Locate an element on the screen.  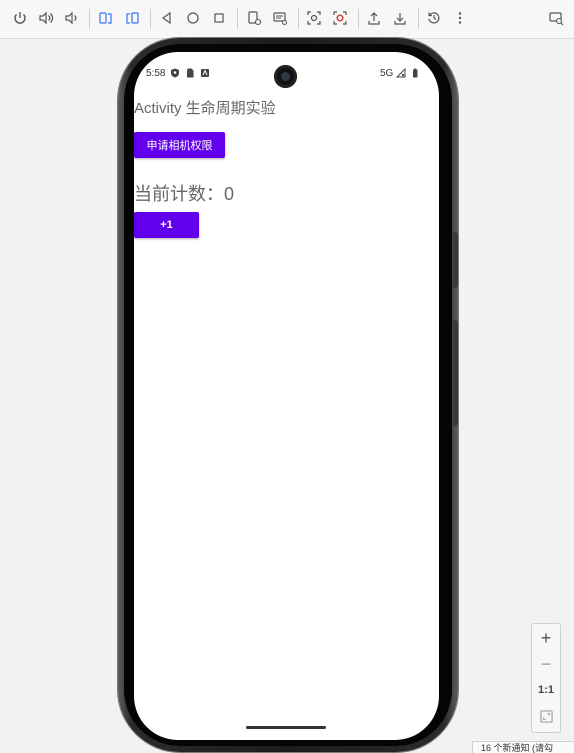
rotate-left-icon is located at coordinates (106, 18).